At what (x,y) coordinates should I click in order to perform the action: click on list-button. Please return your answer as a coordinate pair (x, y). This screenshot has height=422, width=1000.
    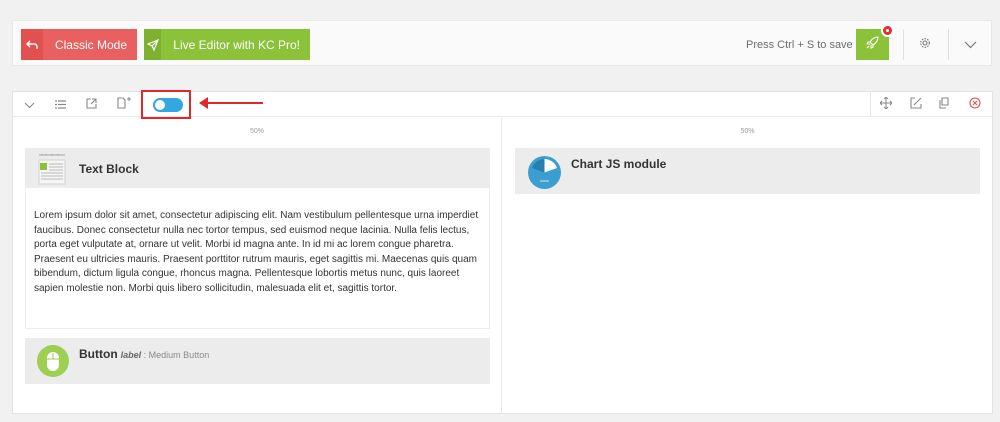
    Looking at the image, I should click on (60, 105).